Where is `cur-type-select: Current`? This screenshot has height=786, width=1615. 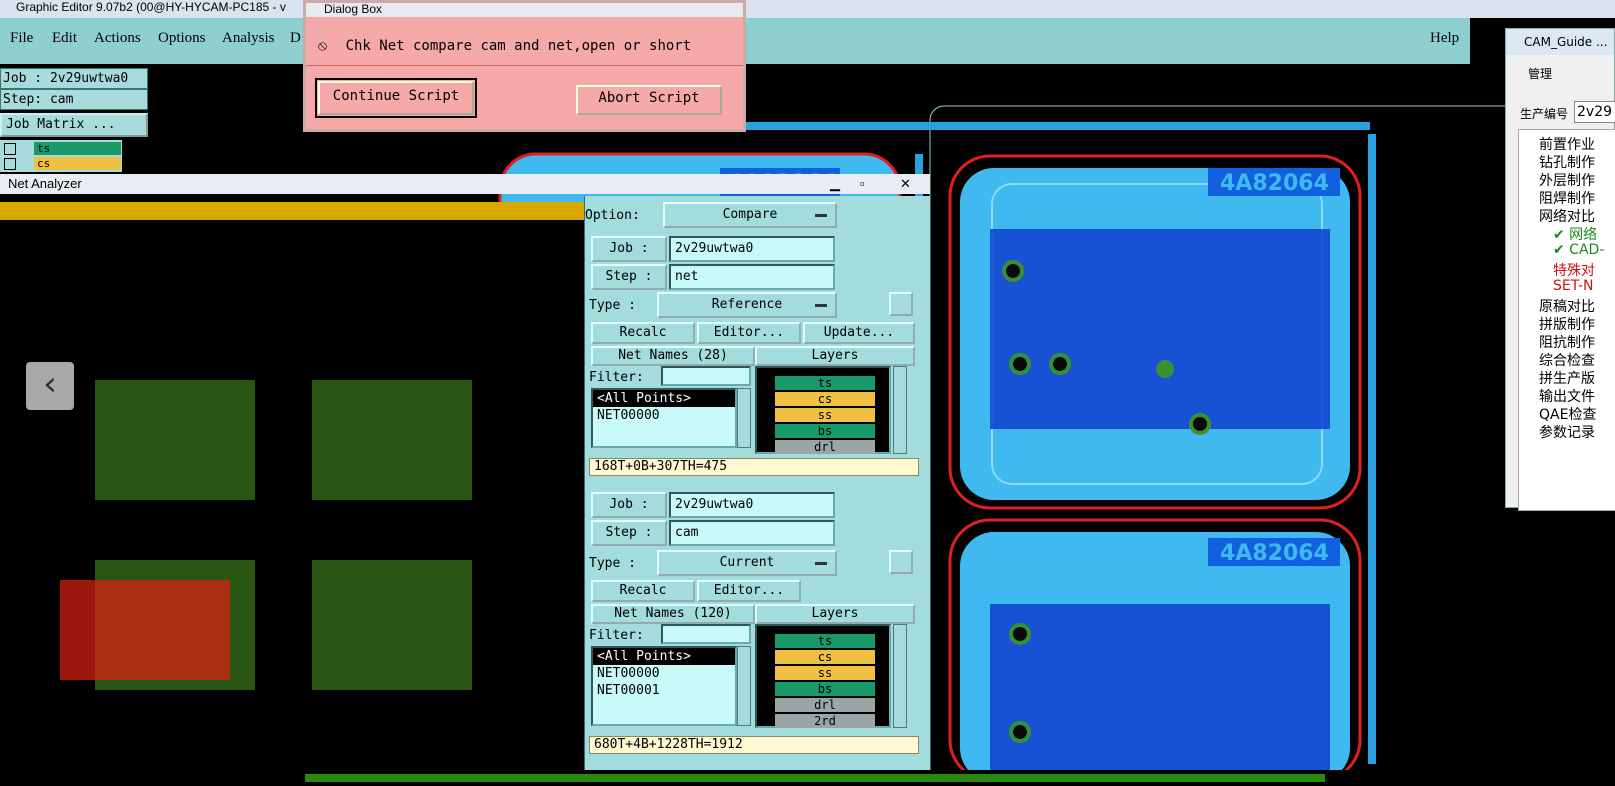
cur-type-select: Current is located at coordinates (747, 563).